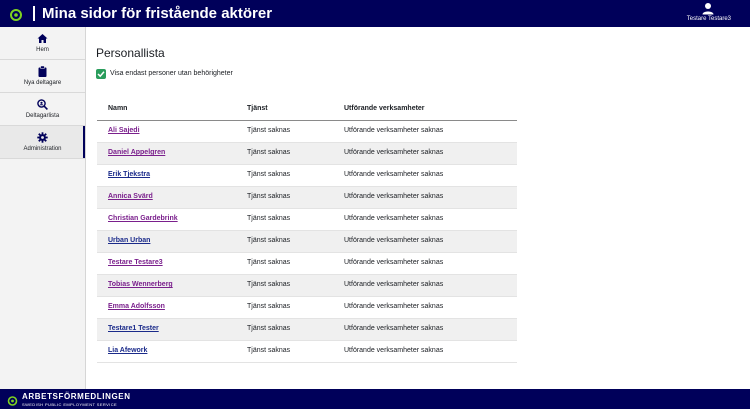  Describe the element at coordinates (42, 43) in the screenshot. I see `sidebar-item-hem: Hem` at that location.